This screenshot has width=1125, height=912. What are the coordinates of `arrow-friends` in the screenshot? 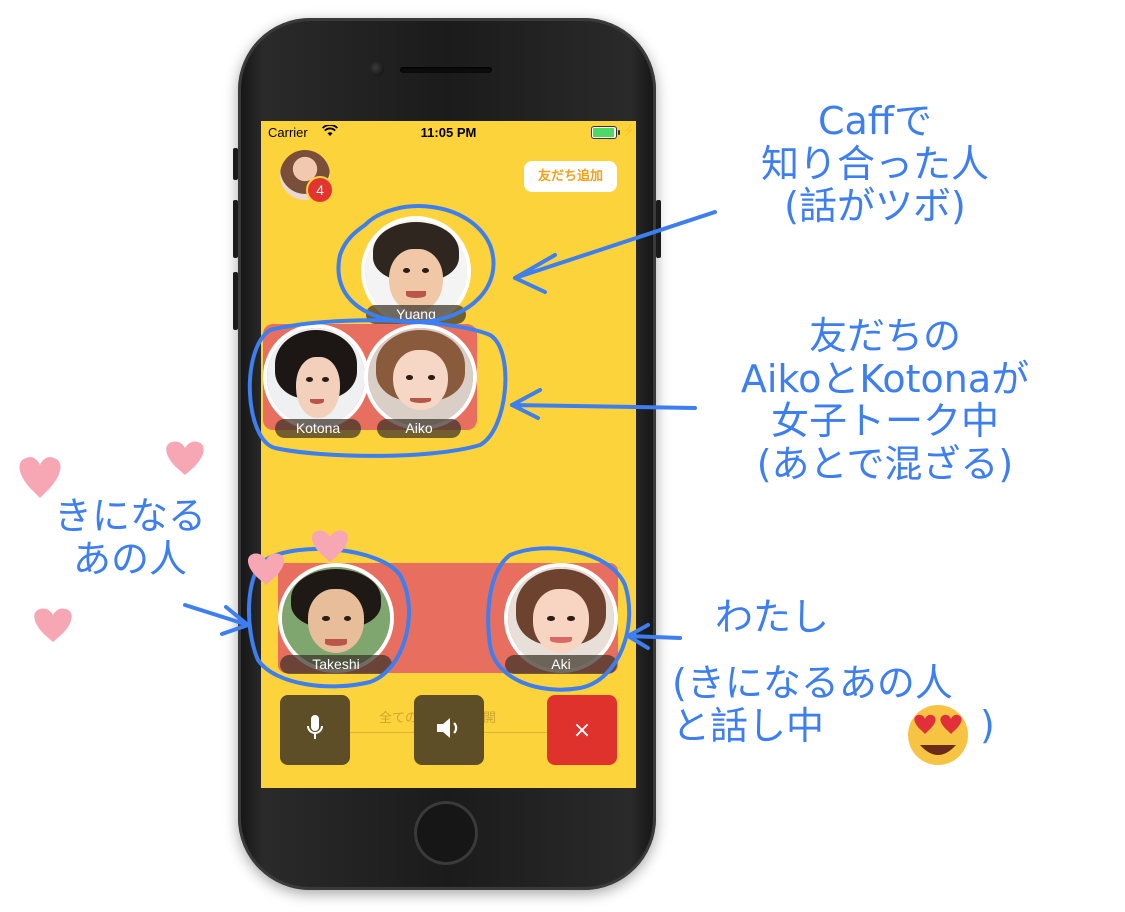 It's located at (603, 404).